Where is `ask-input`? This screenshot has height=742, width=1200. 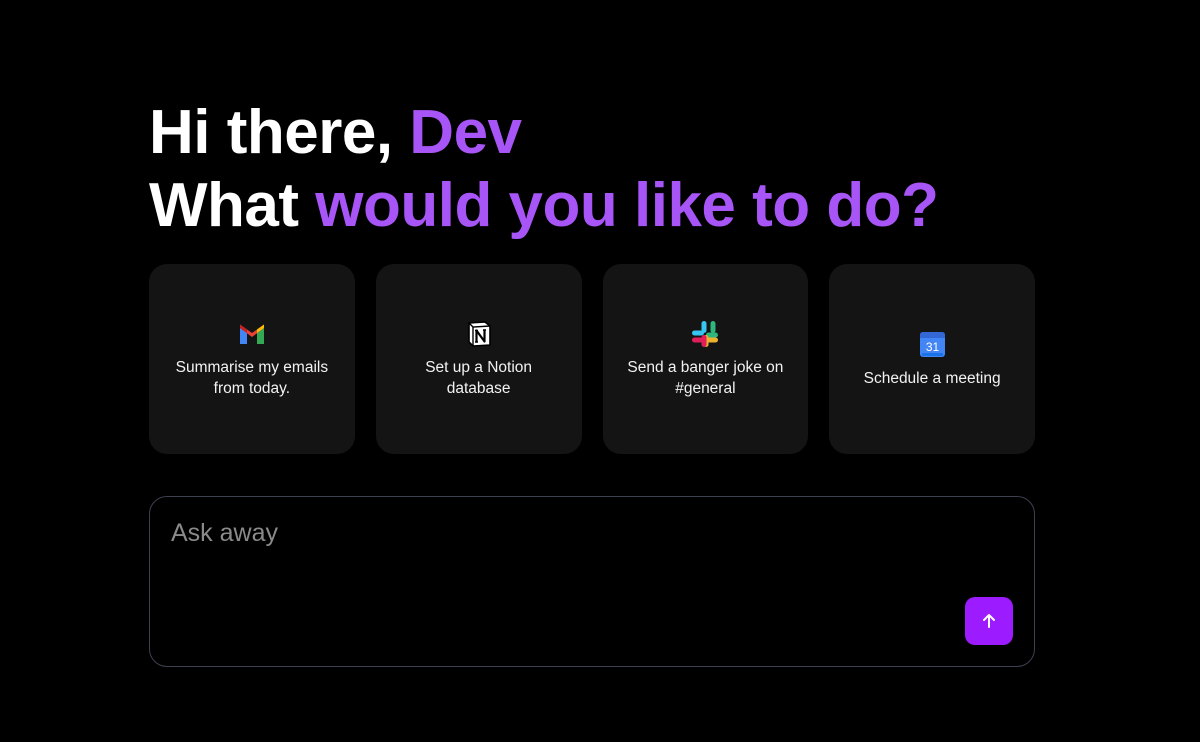
ask-input is located at coordinates (551, 549).